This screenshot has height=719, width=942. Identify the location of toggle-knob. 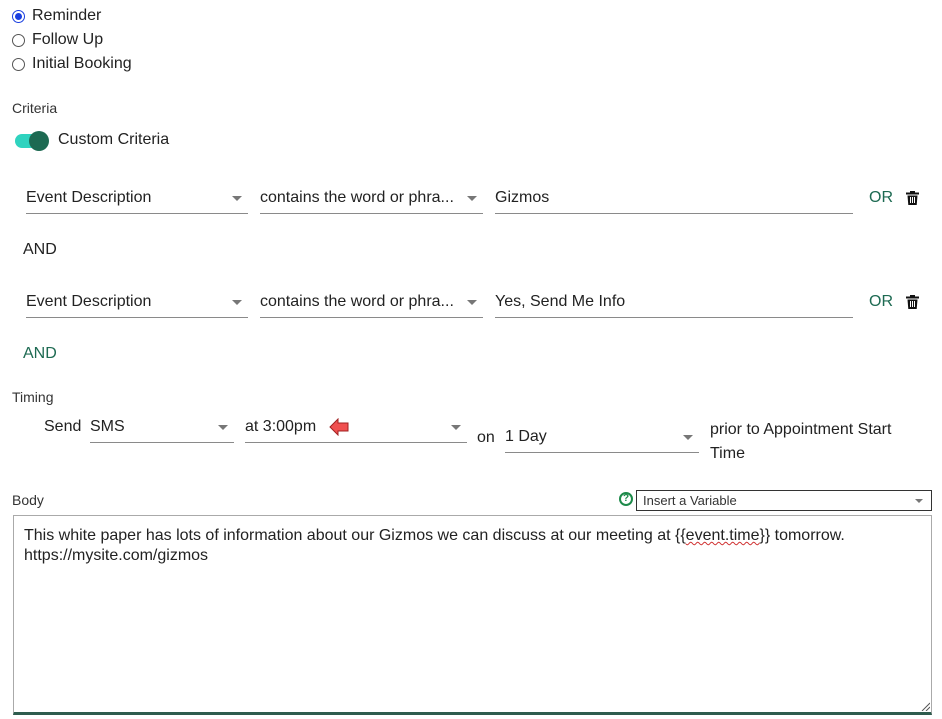
(39, 141).